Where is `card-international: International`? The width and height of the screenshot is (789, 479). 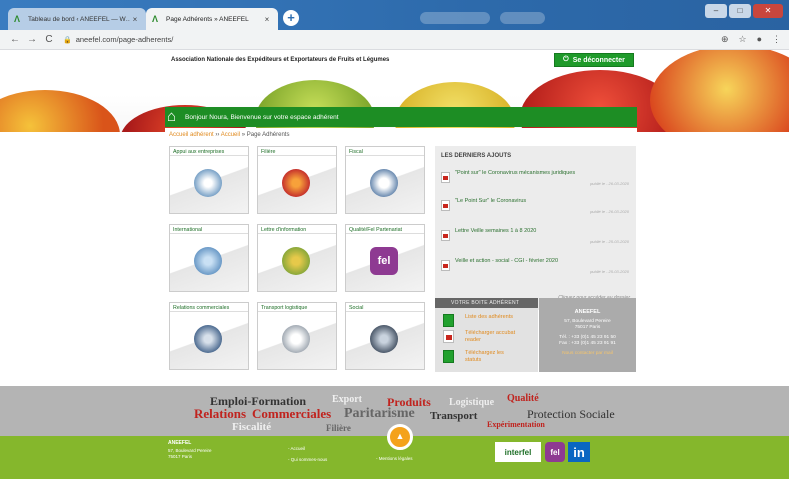 card-international: International is located at coordinates (209, 258).